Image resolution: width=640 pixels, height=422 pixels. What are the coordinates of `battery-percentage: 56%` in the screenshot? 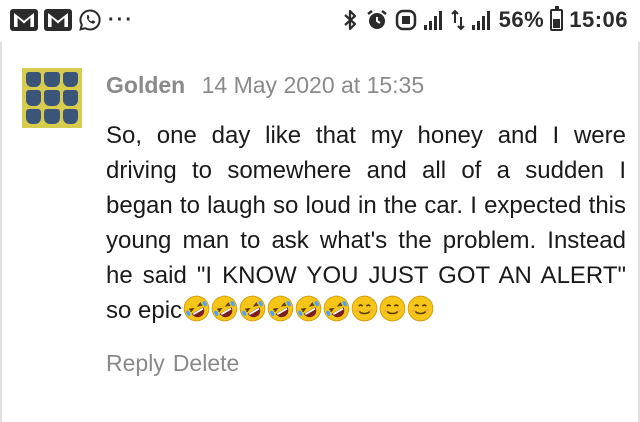 It's located at (521, 19).